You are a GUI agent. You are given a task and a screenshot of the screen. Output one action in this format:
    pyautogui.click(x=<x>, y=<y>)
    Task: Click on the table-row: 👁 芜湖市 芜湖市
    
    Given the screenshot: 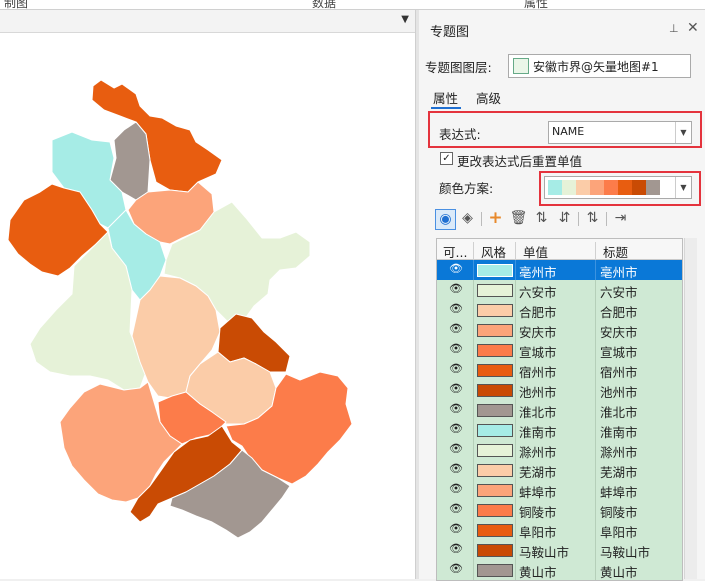 What is the action you would take?
    pyautogui.click(x=559, y=470)
    